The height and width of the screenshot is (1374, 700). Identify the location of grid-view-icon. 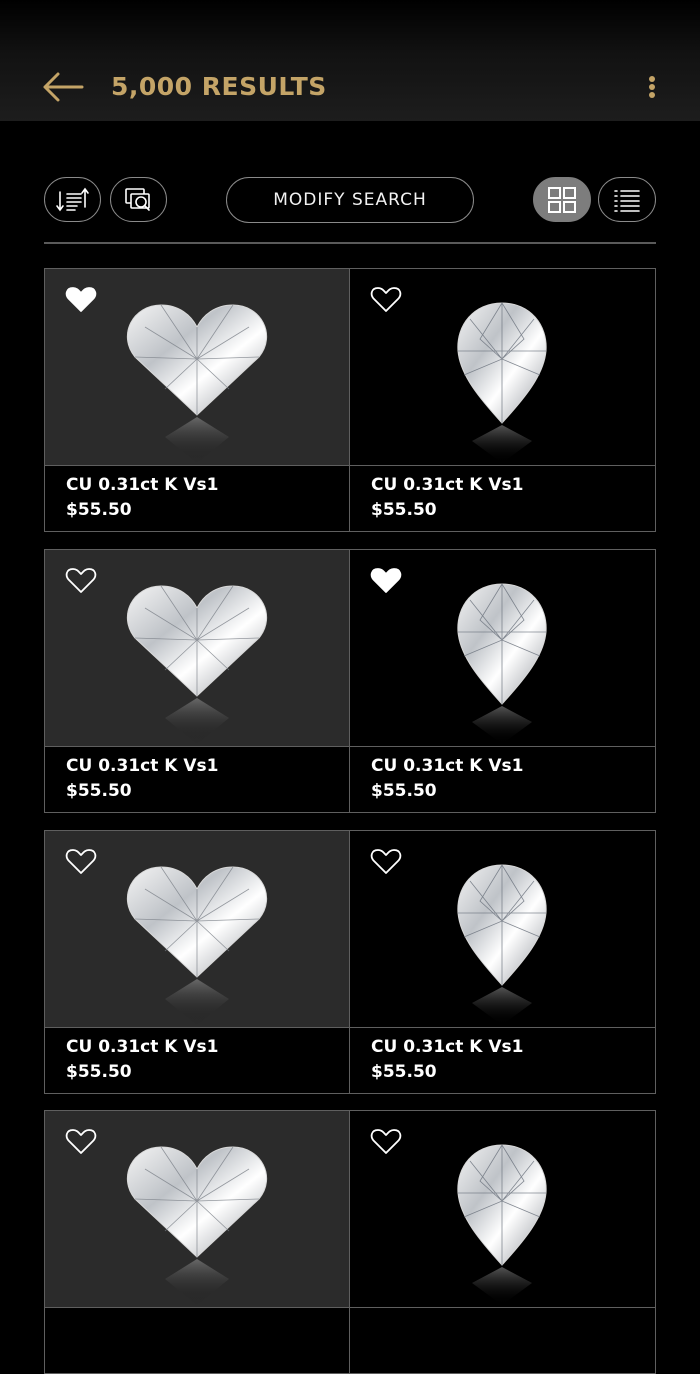
(562, 199).